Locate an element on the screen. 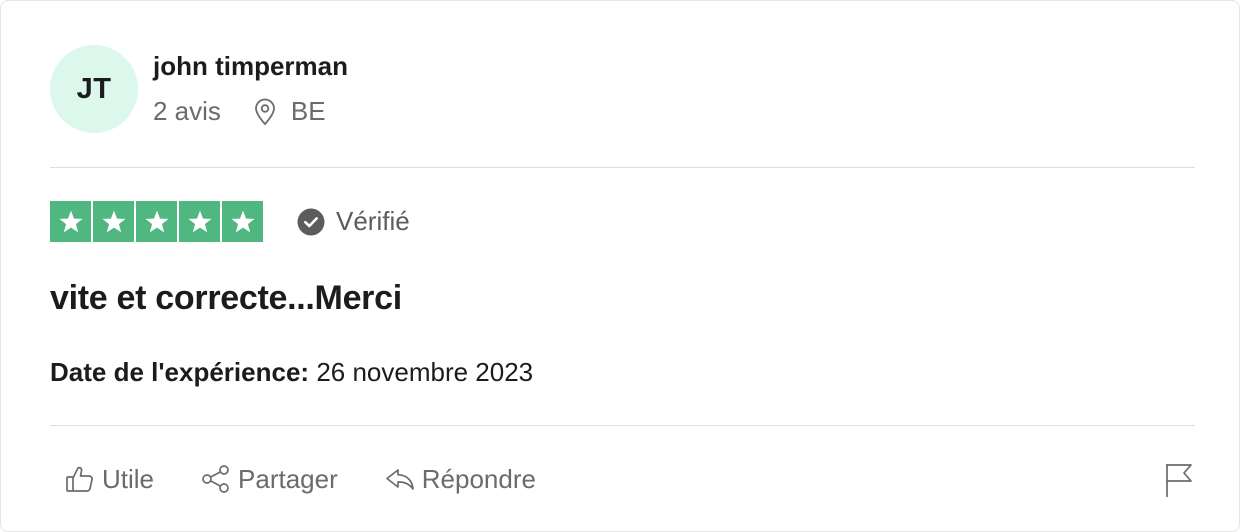  verified-badge: Vérifié is located at coordinates (353, 221).